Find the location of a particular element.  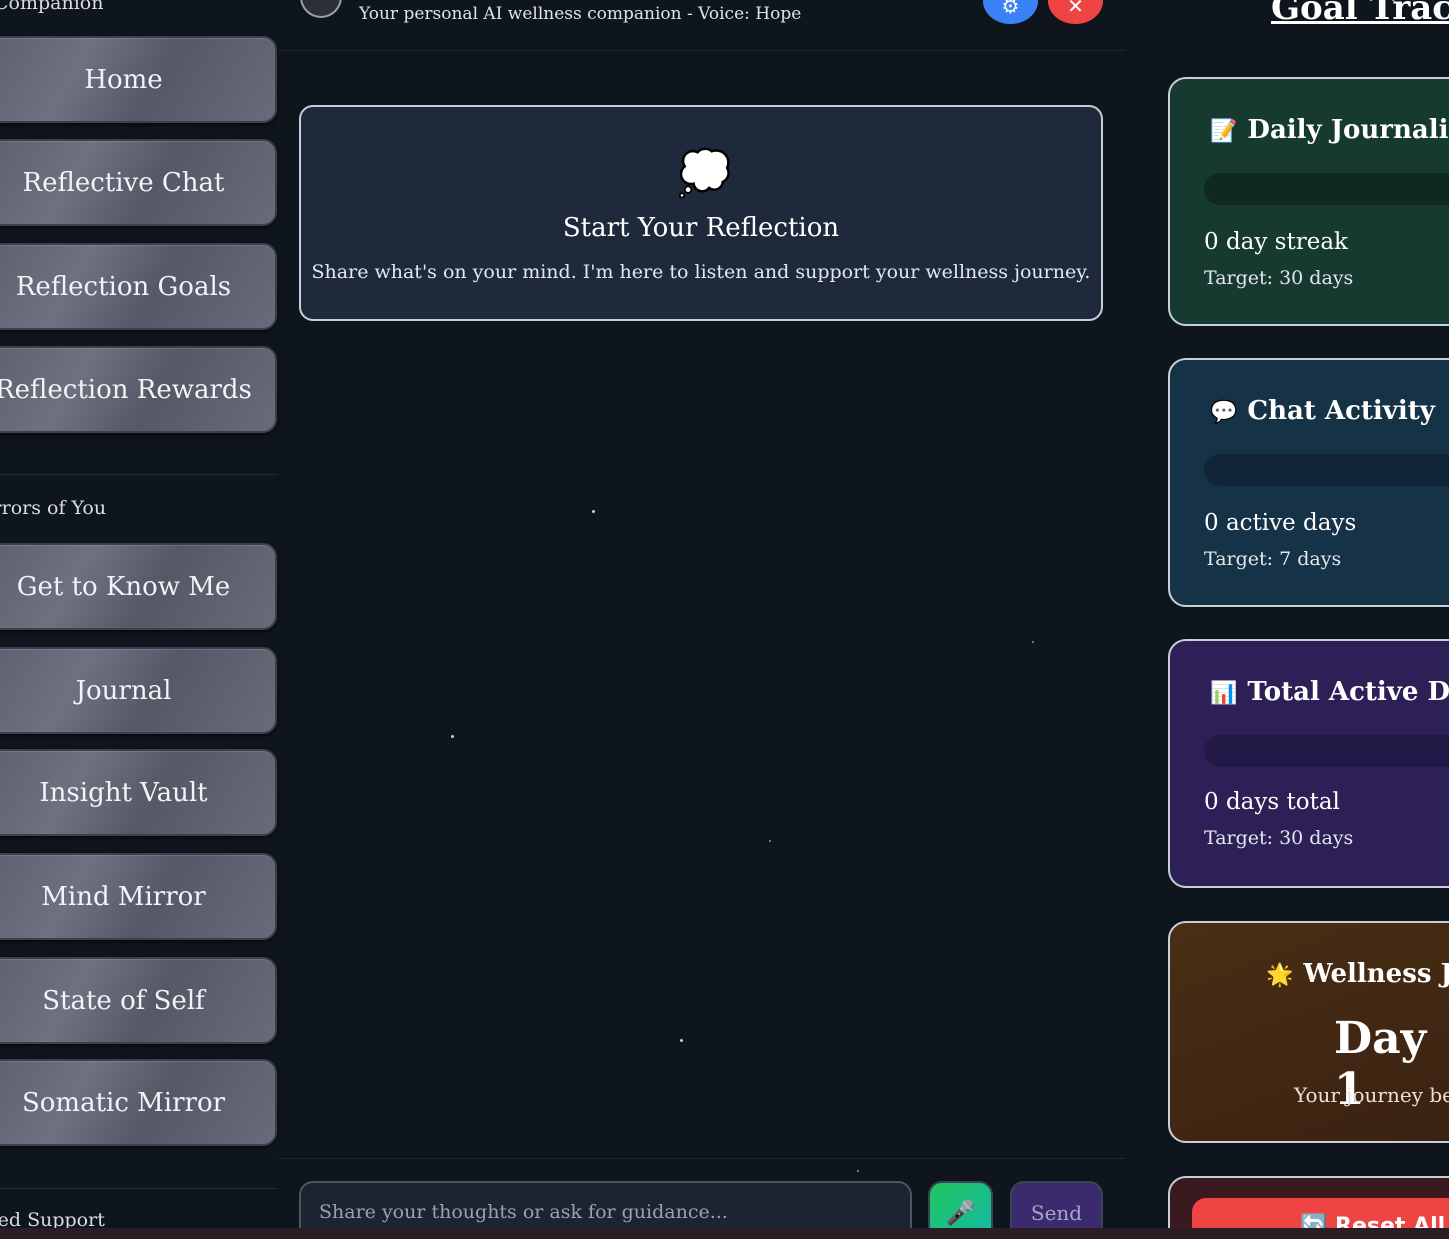

goal-card-title-text: Daily Journaling is located at coordinates (1348, 130).